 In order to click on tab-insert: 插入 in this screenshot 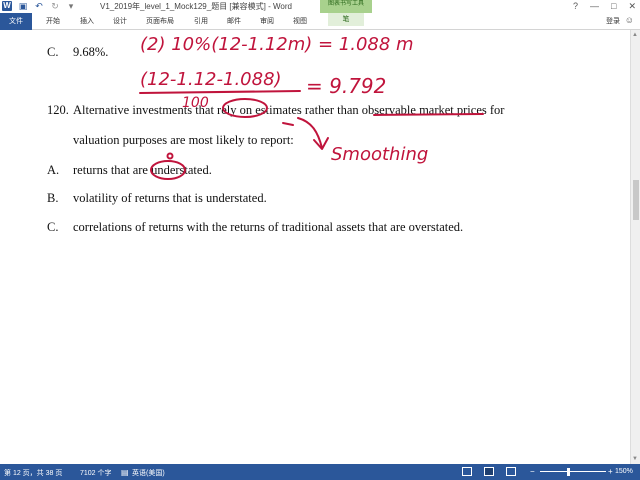, I will do `click(87, 21)`.